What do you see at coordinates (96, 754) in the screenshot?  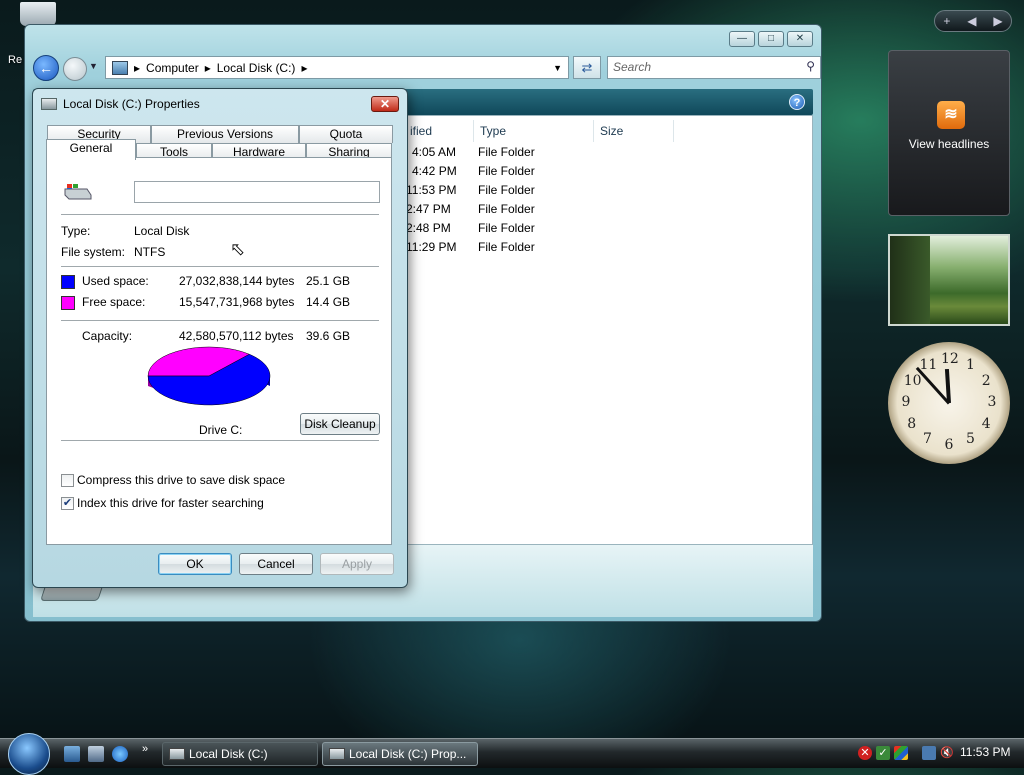 I see `switch-windows-icon` at bounding box center [96, 754].